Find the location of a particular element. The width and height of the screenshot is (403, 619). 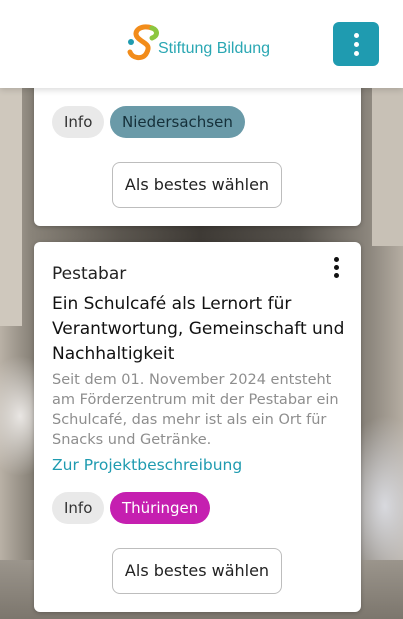

top-header: Stiftung Bildung is located at coordinates (201, 44).